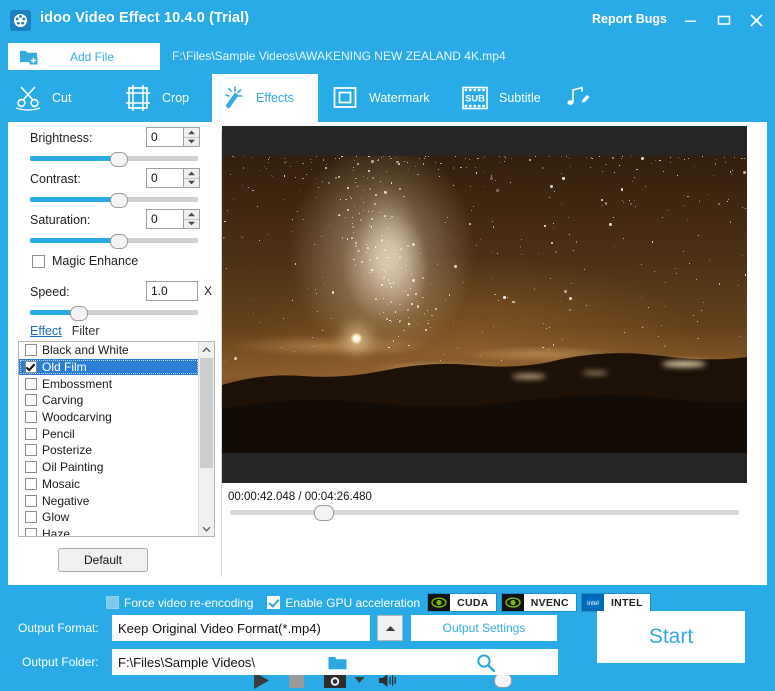  Describe the element at coordinates (484, 628) in the screenshot. I see `output-settings-button: Output Settings` at that location.